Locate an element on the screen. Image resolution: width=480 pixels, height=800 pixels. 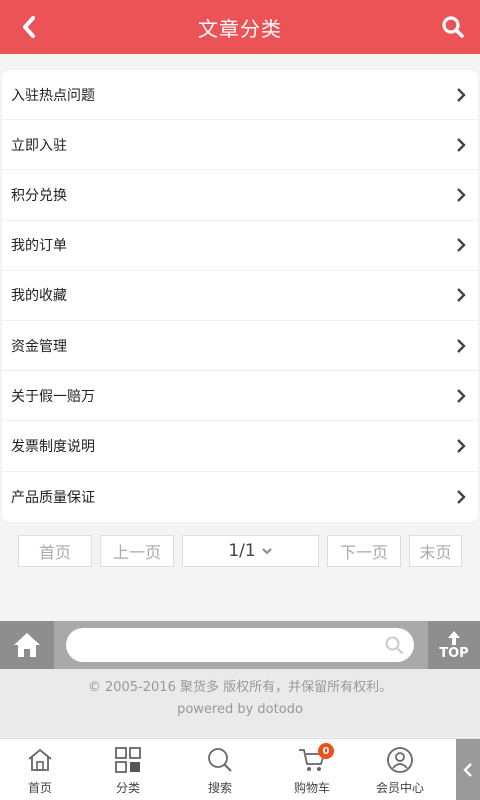
tab-category: 分类 is located at coordinates (128, 769).